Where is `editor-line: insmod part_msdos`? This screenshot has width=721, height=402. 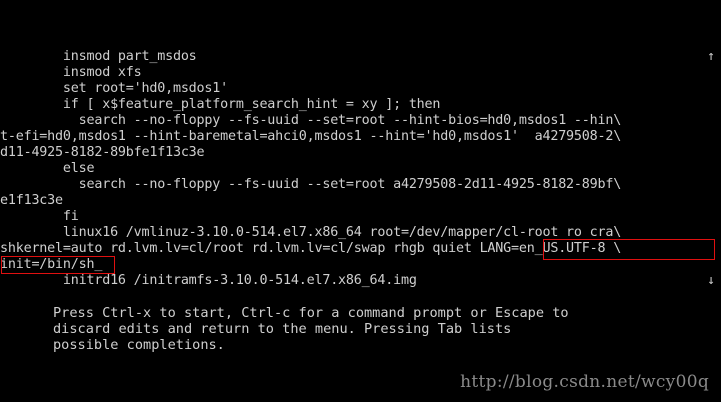
editor-line: insmod part_msdos is located at coordinates (98, 57).